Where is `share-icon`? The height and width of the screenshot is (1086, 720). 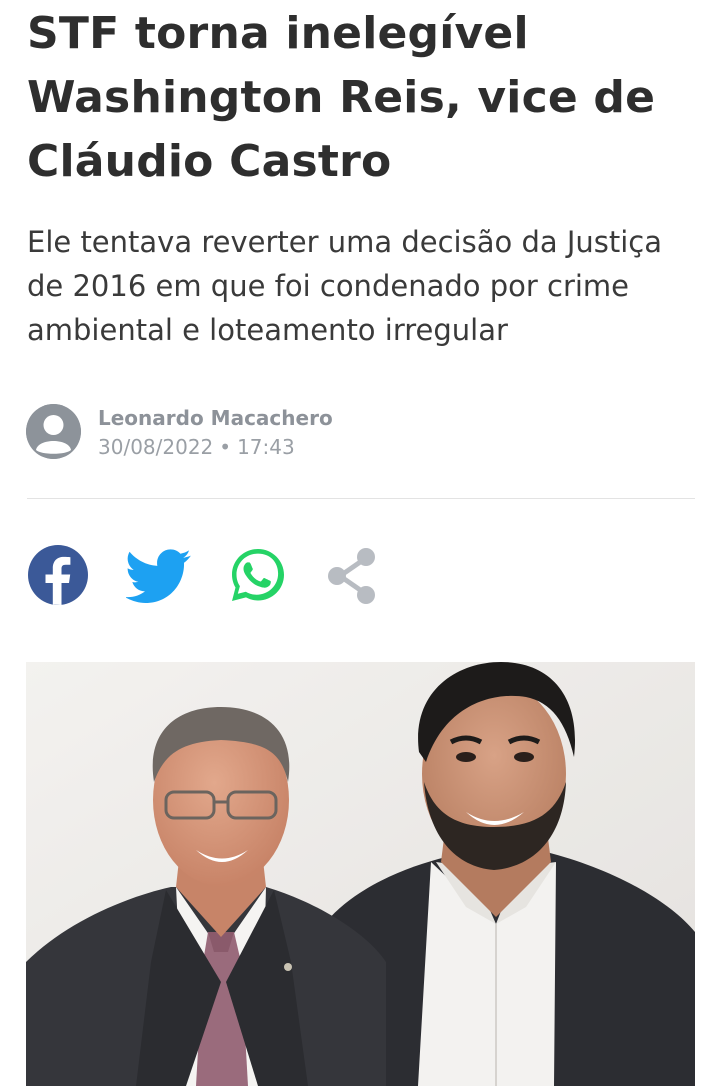
share-icon is located at coordinates (351, 576).